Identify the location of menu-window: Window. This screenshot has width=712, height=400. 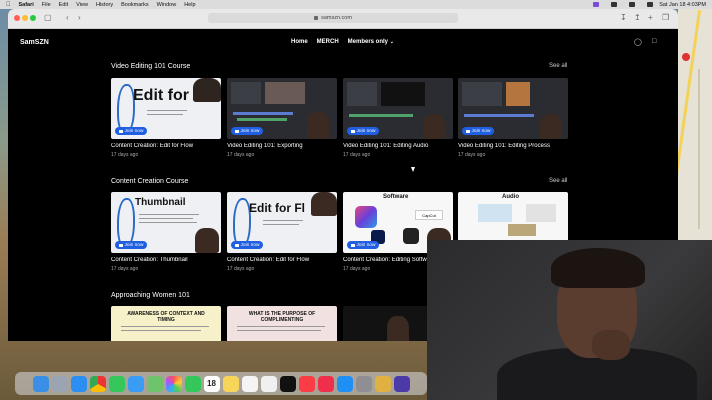
(167, 5).